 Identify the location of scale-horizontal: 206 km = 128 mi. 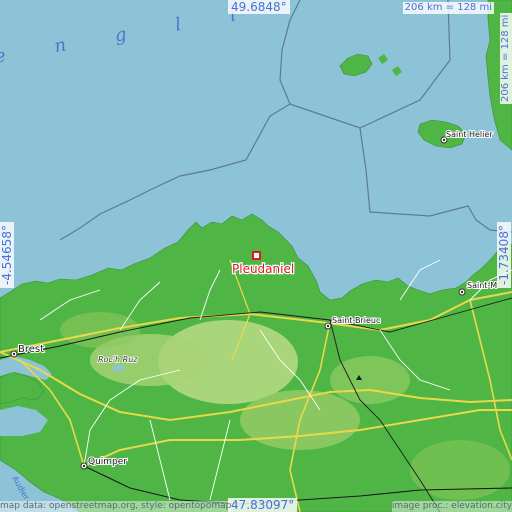
(448, 8).